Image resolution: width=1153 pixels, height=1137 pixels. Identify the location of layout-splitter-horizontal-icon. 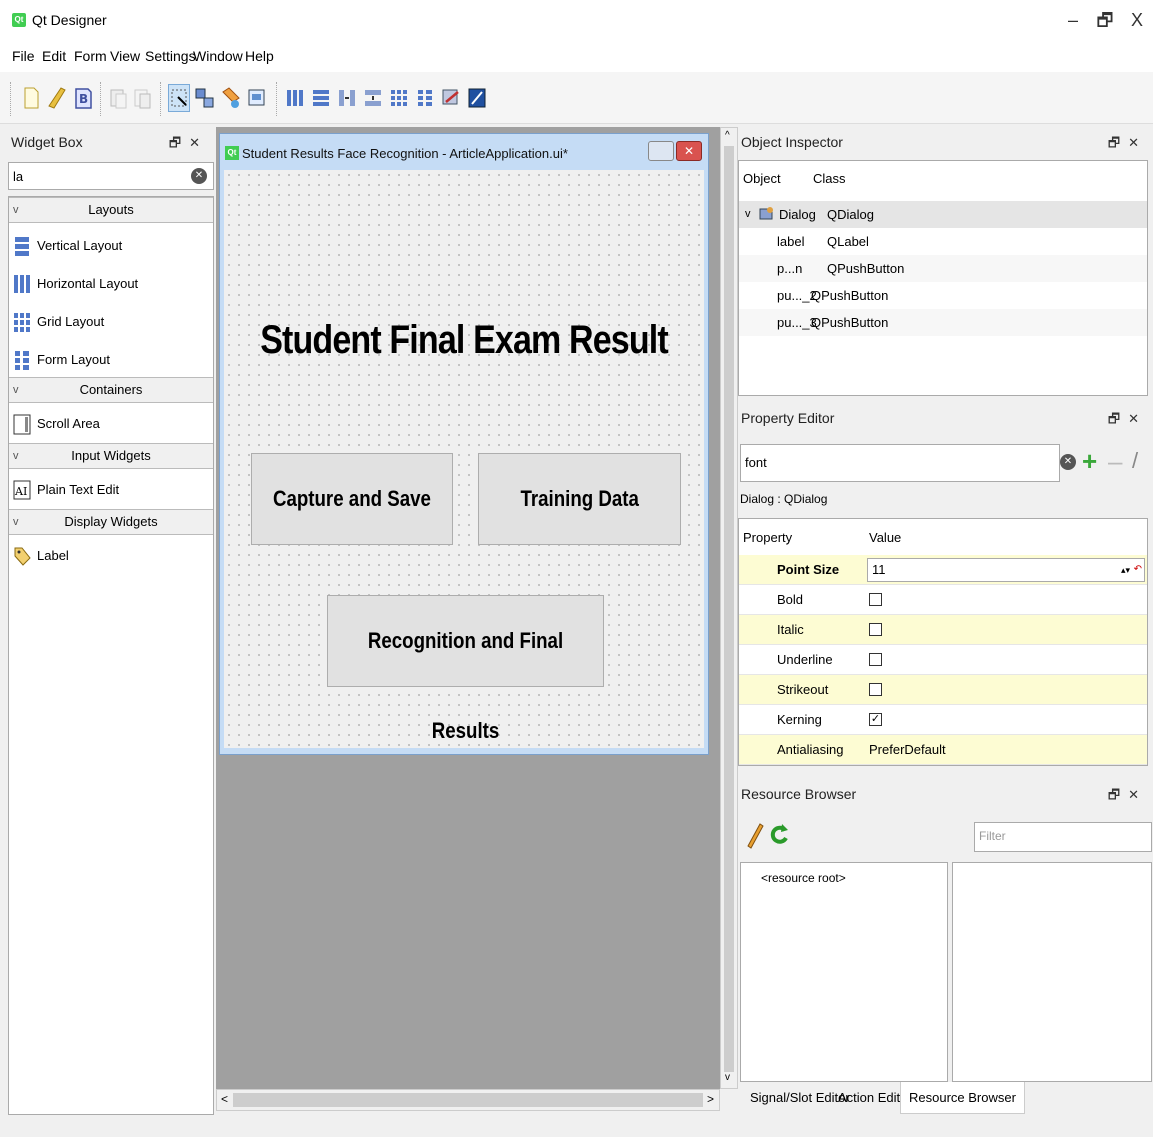
(347, 98).